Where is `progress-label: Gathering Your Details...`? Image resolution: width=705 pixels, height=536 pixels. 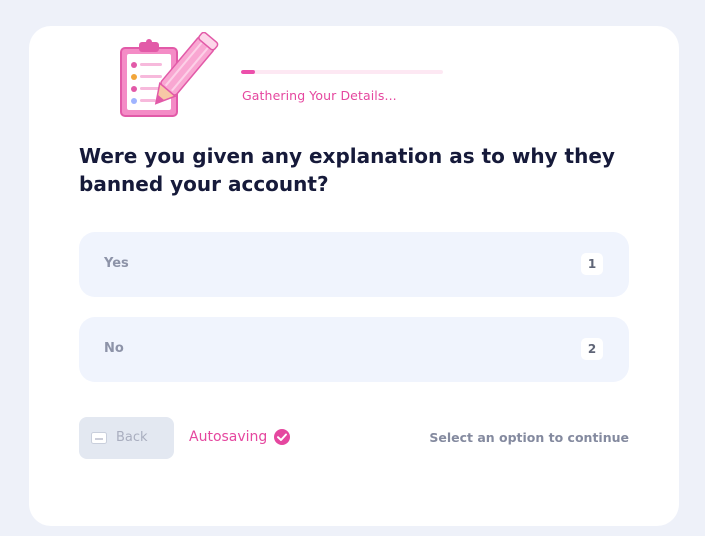
progress-label: Gathering Your Details... is located at coordinates (319, 95).